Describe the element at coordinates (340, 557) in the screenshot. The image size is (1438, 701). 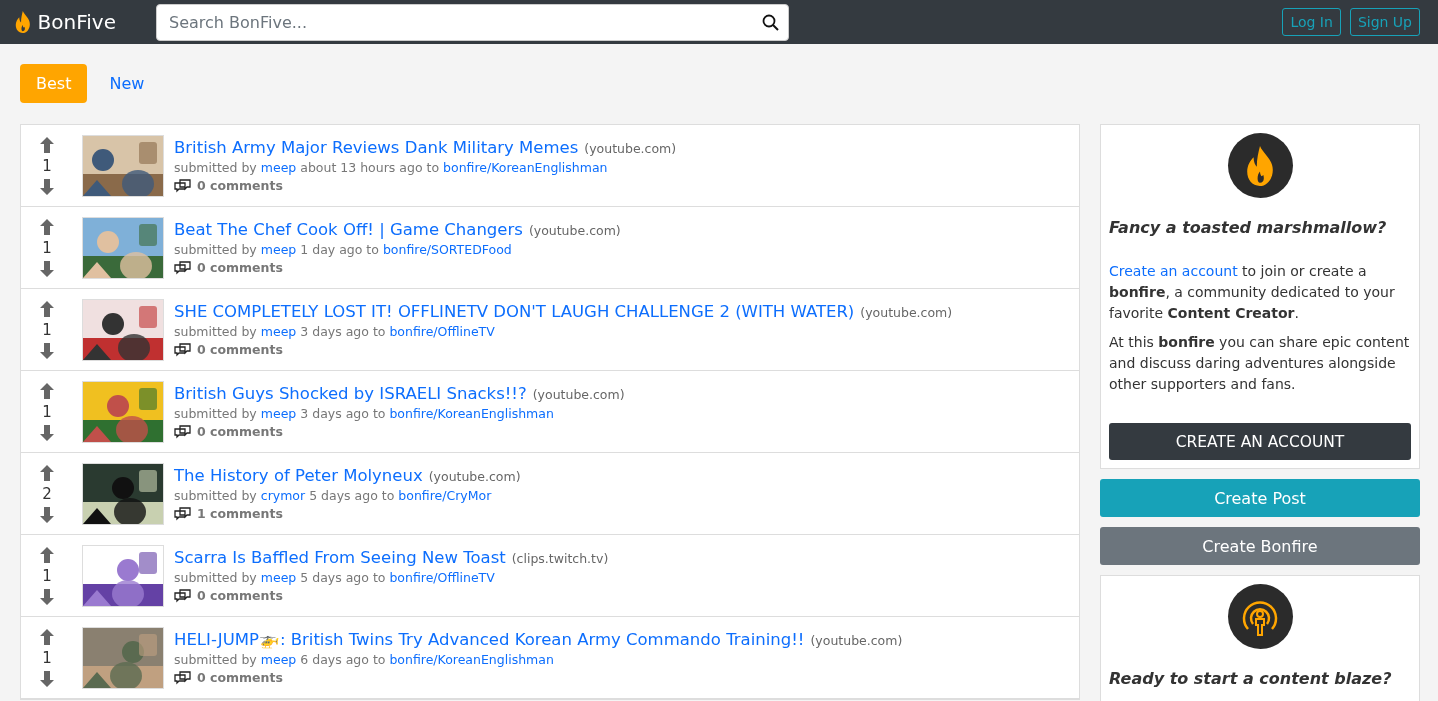
I see `post-title-link: Scarra Is Baffled From Seeing New Toast` at that location.